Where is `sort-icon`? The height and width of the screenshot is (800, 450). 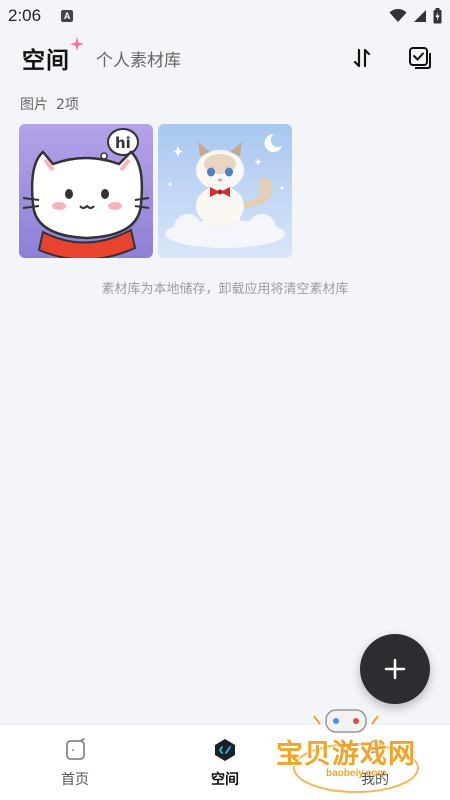
sort-icon is located at coordinates (362, 58).